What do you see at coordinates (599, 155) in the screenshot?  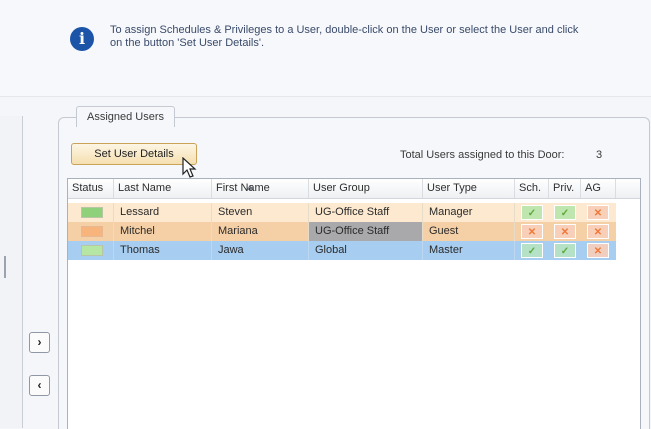 I see `total-users-count: 3` at bounding box center [599, 155].